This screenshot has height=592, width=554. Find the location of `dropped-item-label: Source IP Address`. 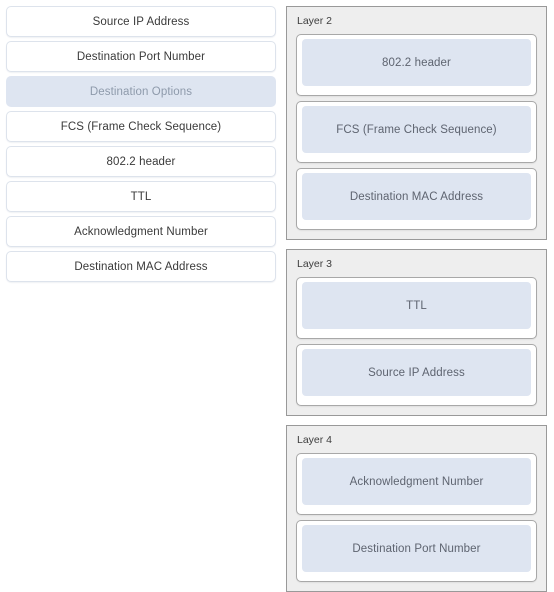

dropped-item-label: Source IP Address is located at coordinates (416, 372).